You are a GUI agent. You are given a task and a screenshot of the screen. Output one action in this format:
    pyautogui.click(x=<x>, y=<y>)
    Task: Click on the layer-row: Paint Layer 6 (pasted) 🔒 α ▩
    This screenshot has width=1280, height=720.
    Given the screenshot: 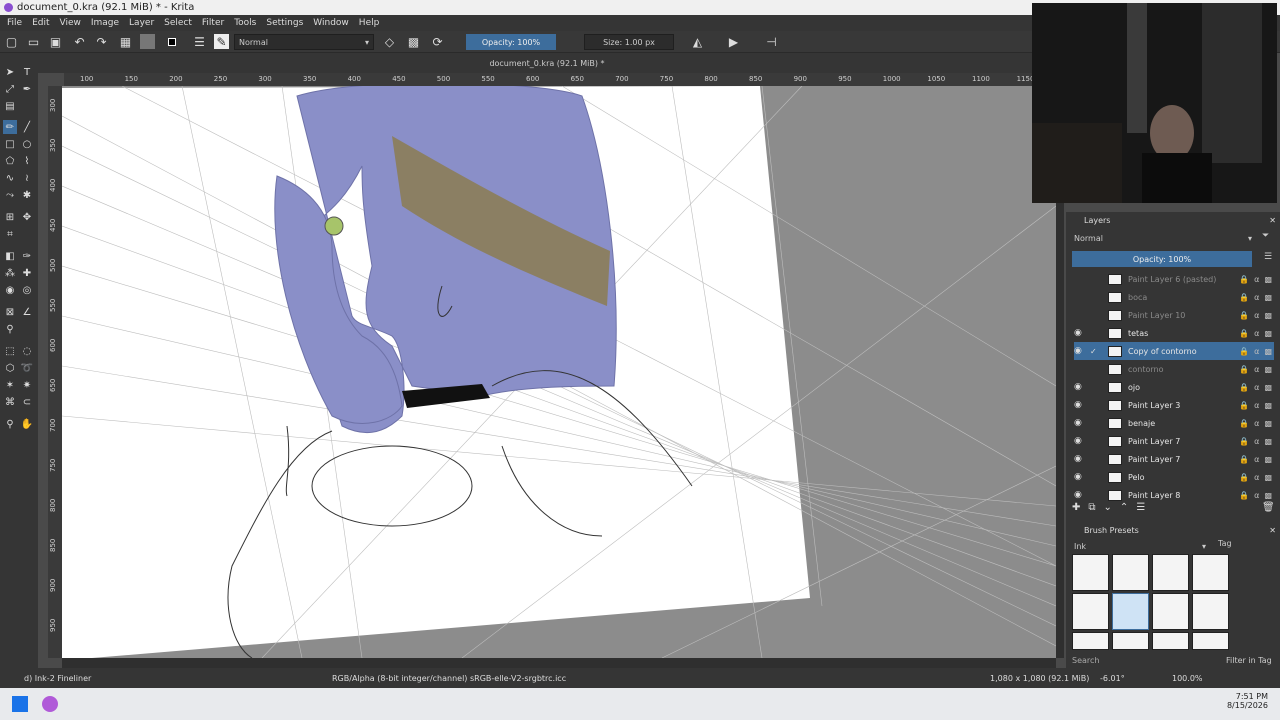 What is the action you would take?
    pyautogui.click(x=1174, y=279)
    